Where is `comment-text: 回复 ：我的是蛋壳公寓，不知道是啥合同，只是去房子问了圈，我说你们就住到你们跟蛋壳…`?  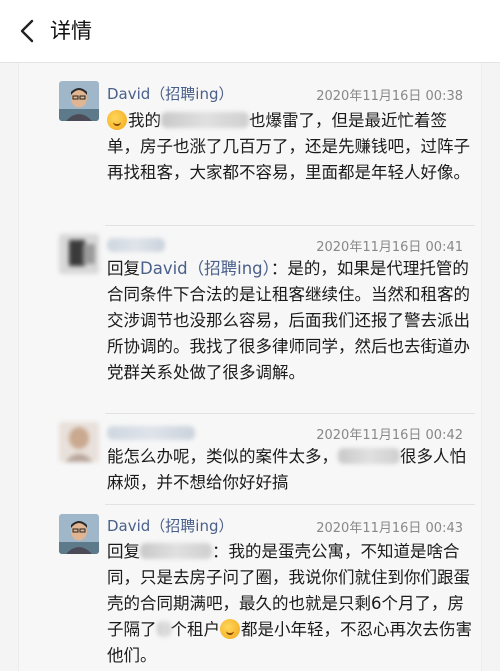 comment-text: 回复 ：我的是蛋壳公寓，不知道是啥合同，只是去房子问了圈，我说你们就住到你们跟蛋壳… is located at coordinates (289, 603).